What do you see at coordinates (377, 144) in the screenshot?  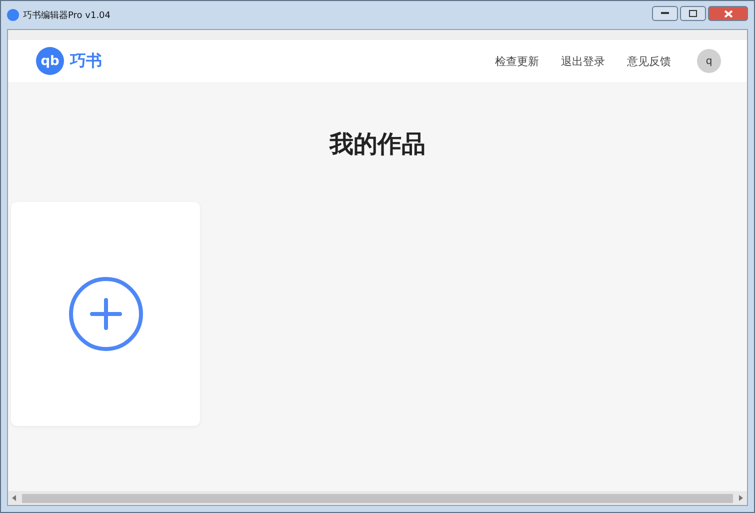 I see `page-heading: 我的作品` at bounding box center [377, 144].